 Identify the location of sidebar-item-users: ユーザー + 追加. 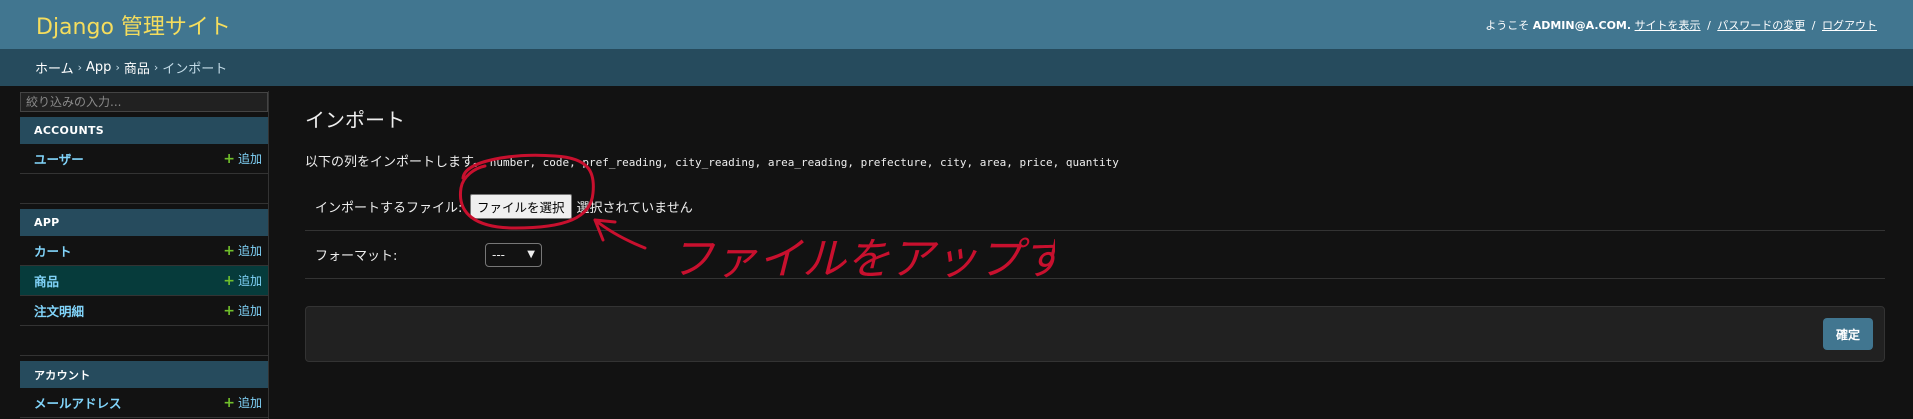
(144, 159).